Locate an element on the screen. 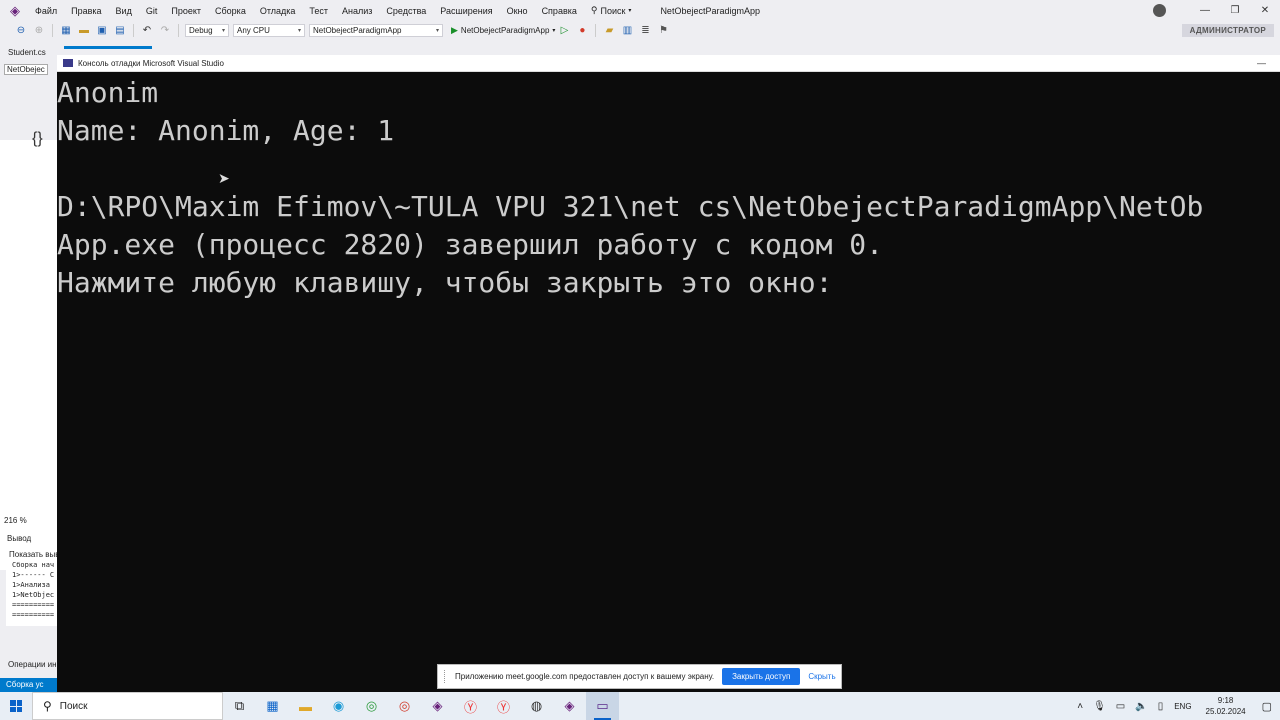 This screenshot has width=1280, height=720. configuration-dropdown: Debug ▾ is located at coordinates (207, 30).